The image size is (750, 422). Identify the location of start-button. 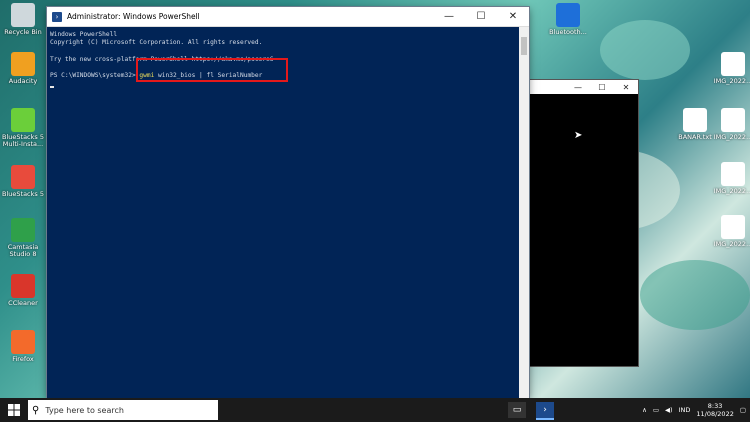
(14, 410).